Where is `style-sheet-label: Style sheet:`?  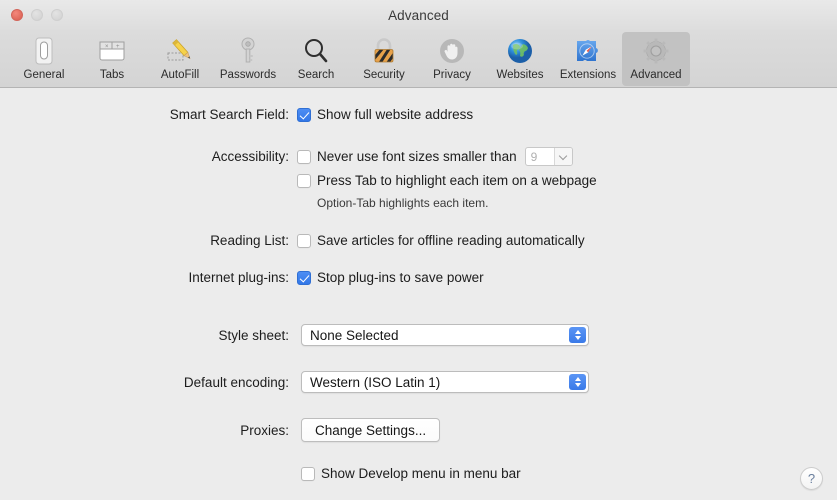
style-sheet-label: Style sheet: is located at coordinates (253, 335).